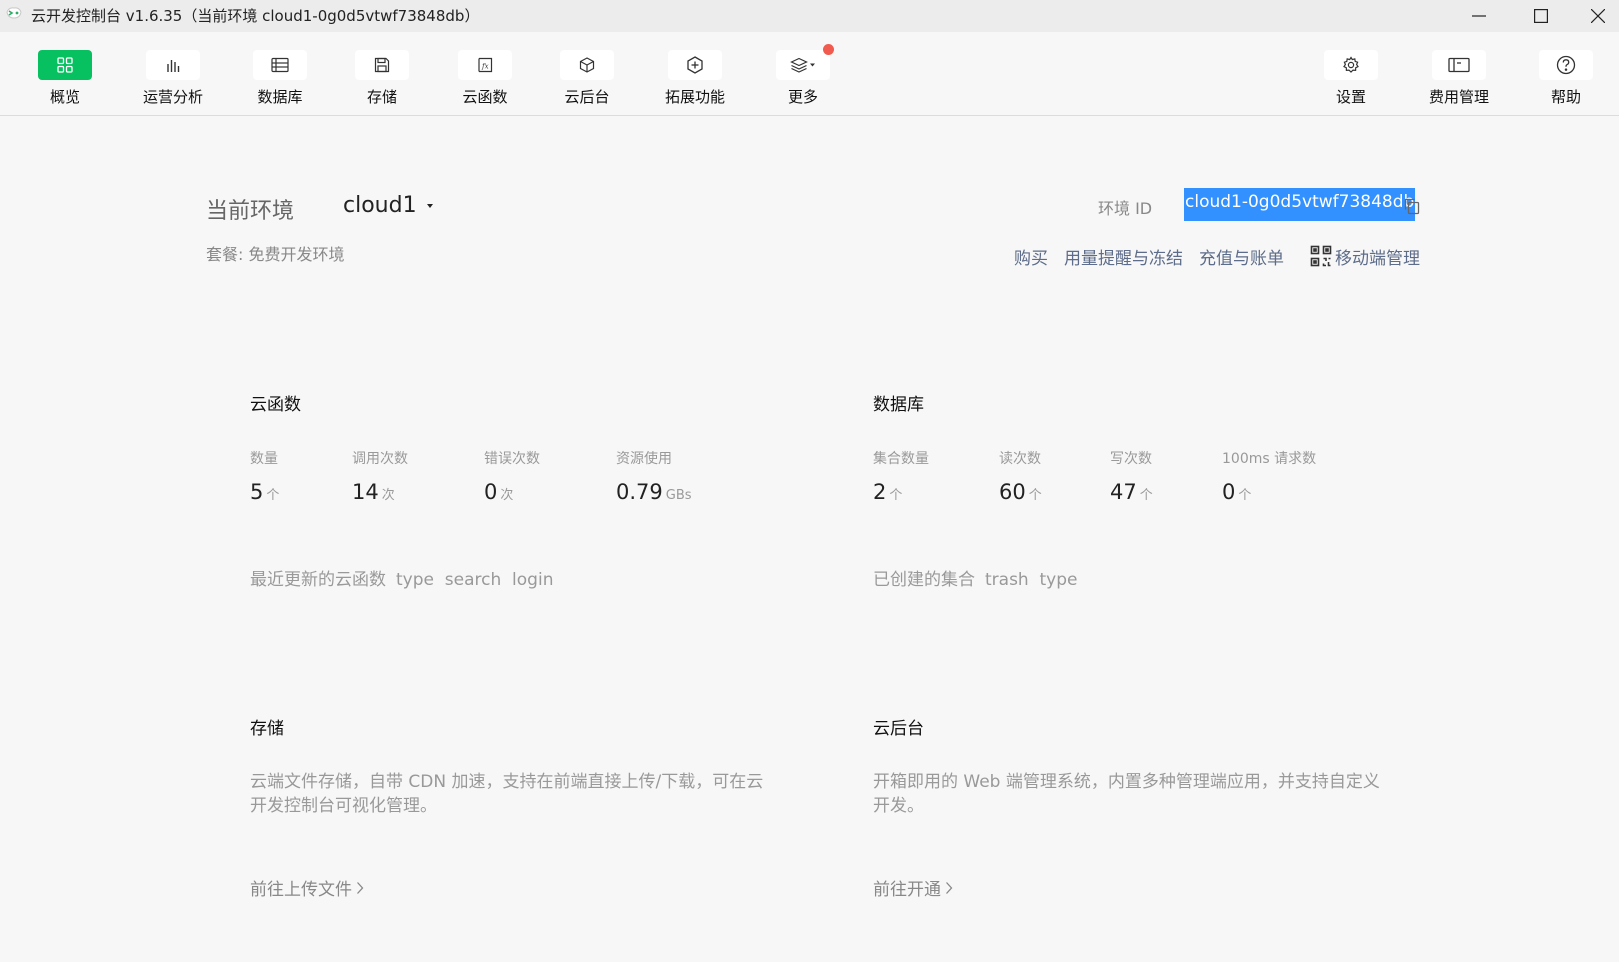 The image size is (1619, 962). I want to click on toolbar-more: 更多, so click(803, 75).